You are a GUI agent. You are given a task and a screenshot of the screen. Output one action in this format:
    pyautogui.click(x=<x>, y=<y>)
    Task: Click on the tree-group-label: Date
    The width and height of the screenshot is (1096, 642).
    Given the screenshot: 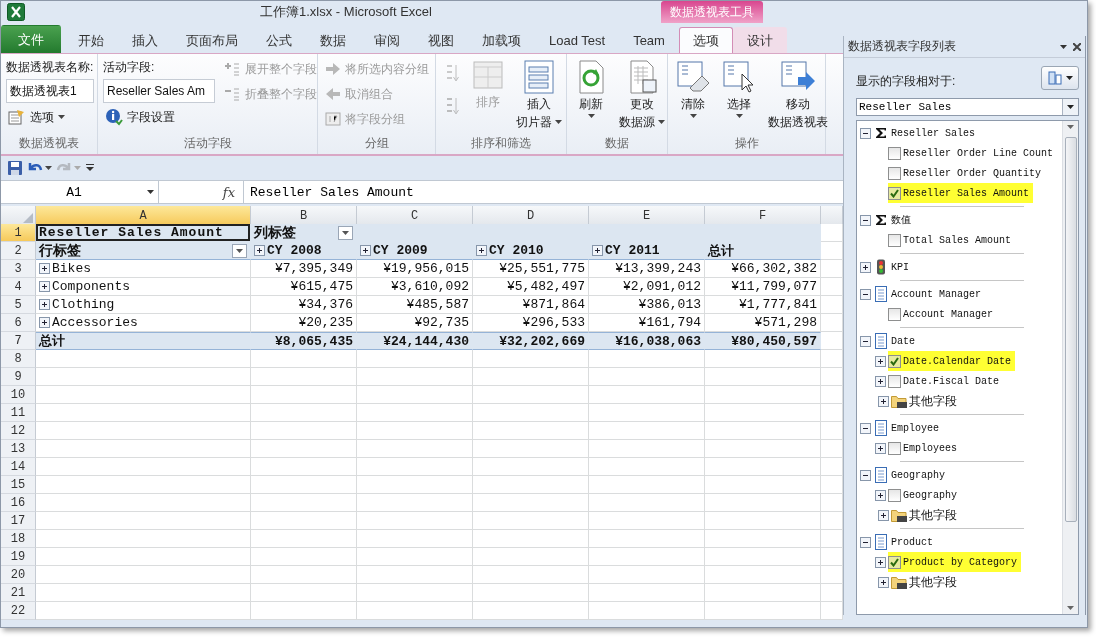 What is the action you would take?
    pyautogui.click(x=903, y=341)
    